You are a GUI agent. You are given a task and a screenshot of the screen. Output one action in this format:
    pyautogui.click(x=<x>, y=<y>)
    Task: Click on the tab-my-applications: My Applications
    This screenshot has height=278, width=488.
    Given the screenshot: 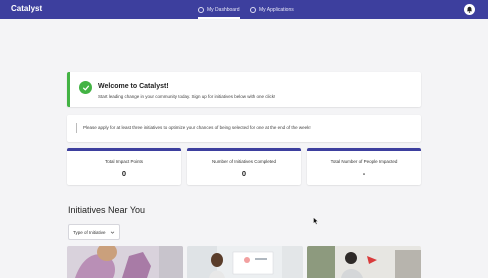 What is the action you would take?
    pyautogui.click(x=272, y=9)
    